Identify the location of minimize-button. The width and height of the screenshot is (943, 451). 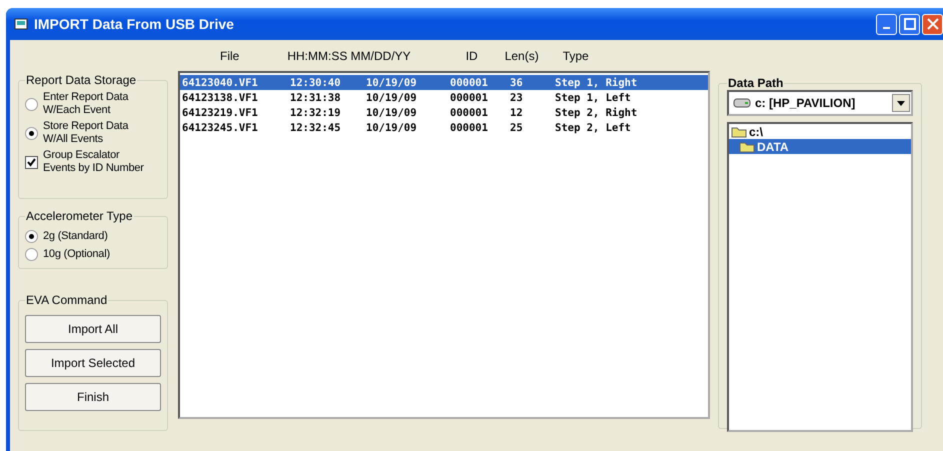
(886, 24).